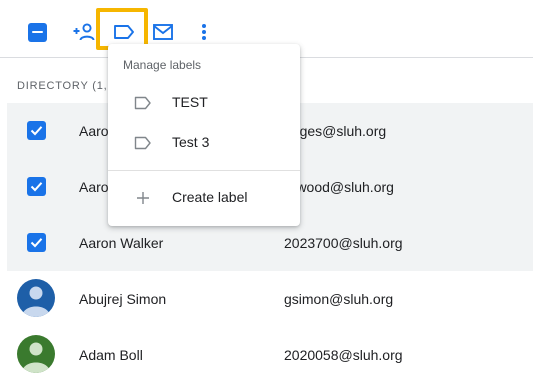 This screenshot has width=533, height=381. I want to click on email-icon, so click(163, 32).